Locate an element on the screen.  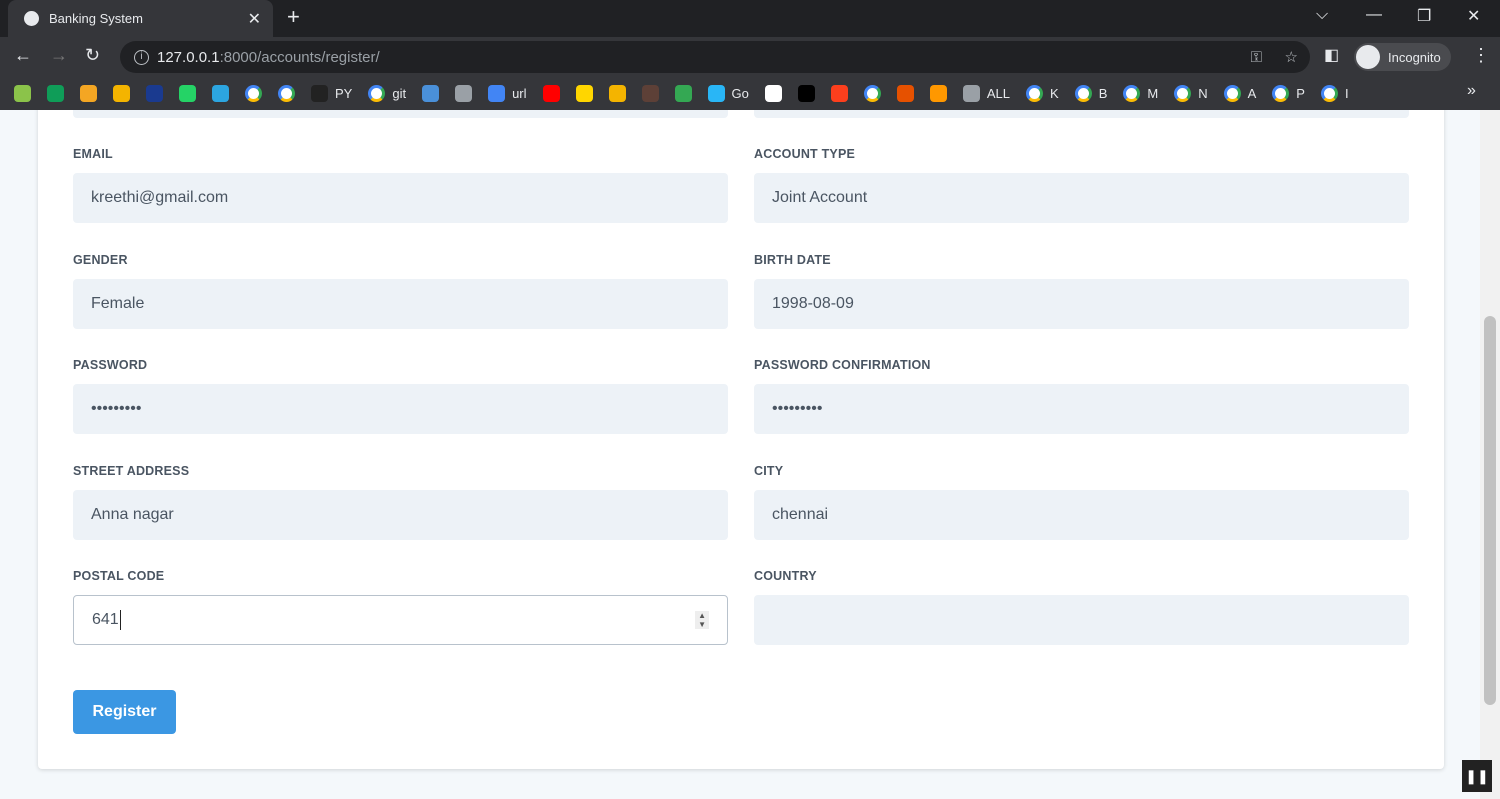
birth-date-input: 1998-08-09 is located at coordinates (1081, 303).